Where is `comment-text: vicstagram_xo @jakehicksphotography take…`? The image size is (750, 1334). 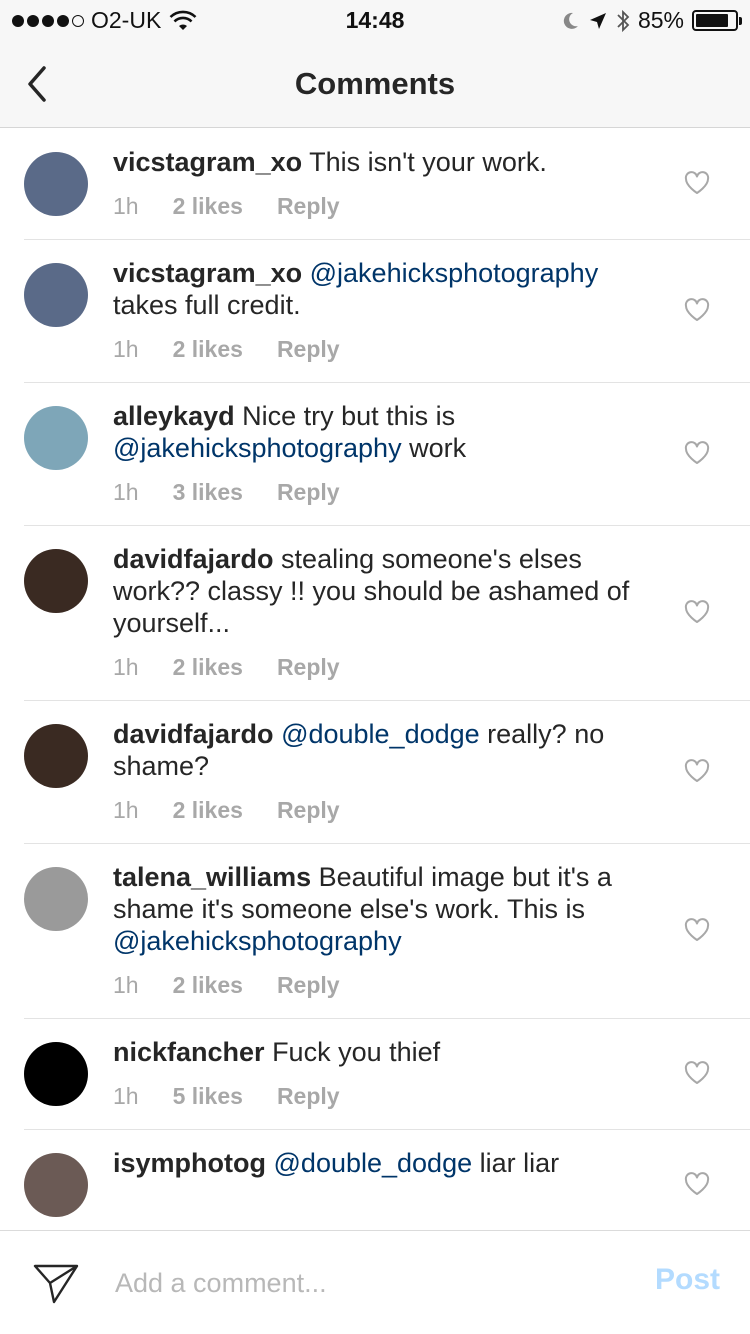 comment-text: vicstagram_xo @jakehicksphotography take… is located at coordinates (378, 289).